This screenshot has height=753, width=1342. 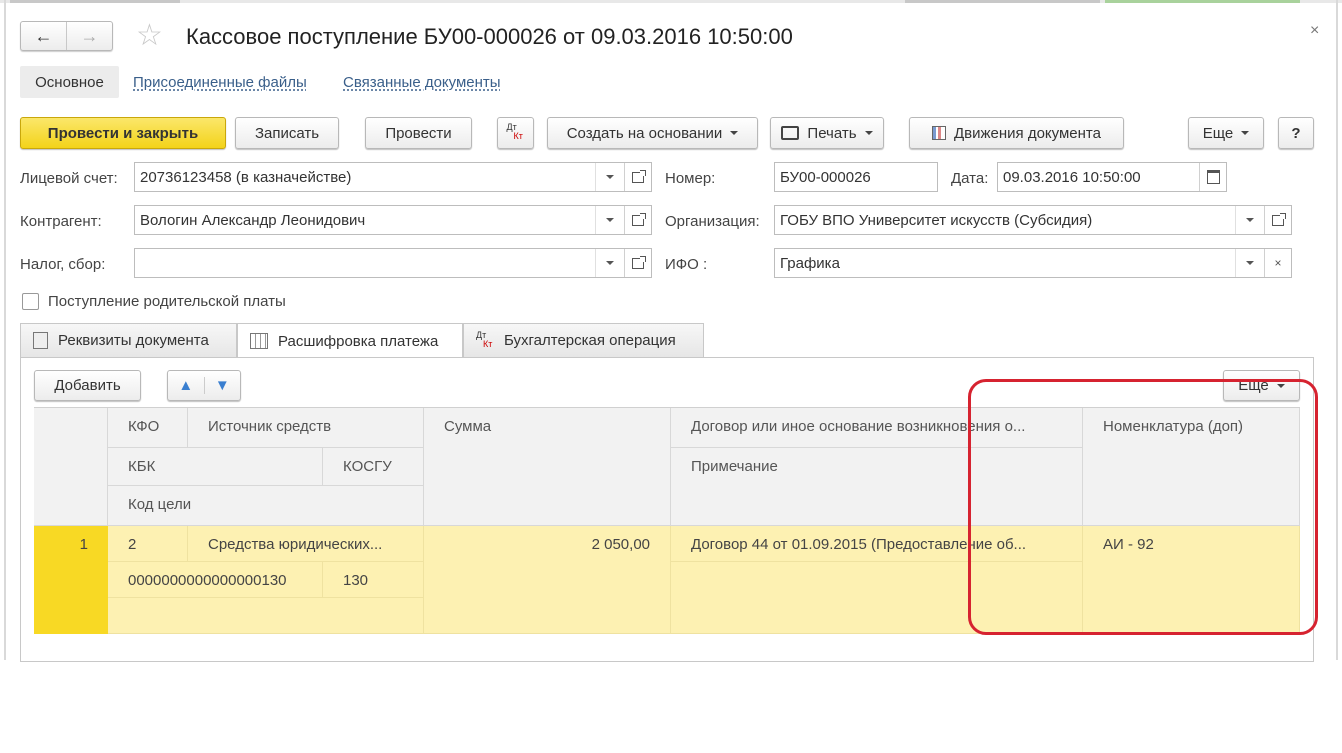 I want to click on account-dropdown-icon, so click(x=609, y=177).